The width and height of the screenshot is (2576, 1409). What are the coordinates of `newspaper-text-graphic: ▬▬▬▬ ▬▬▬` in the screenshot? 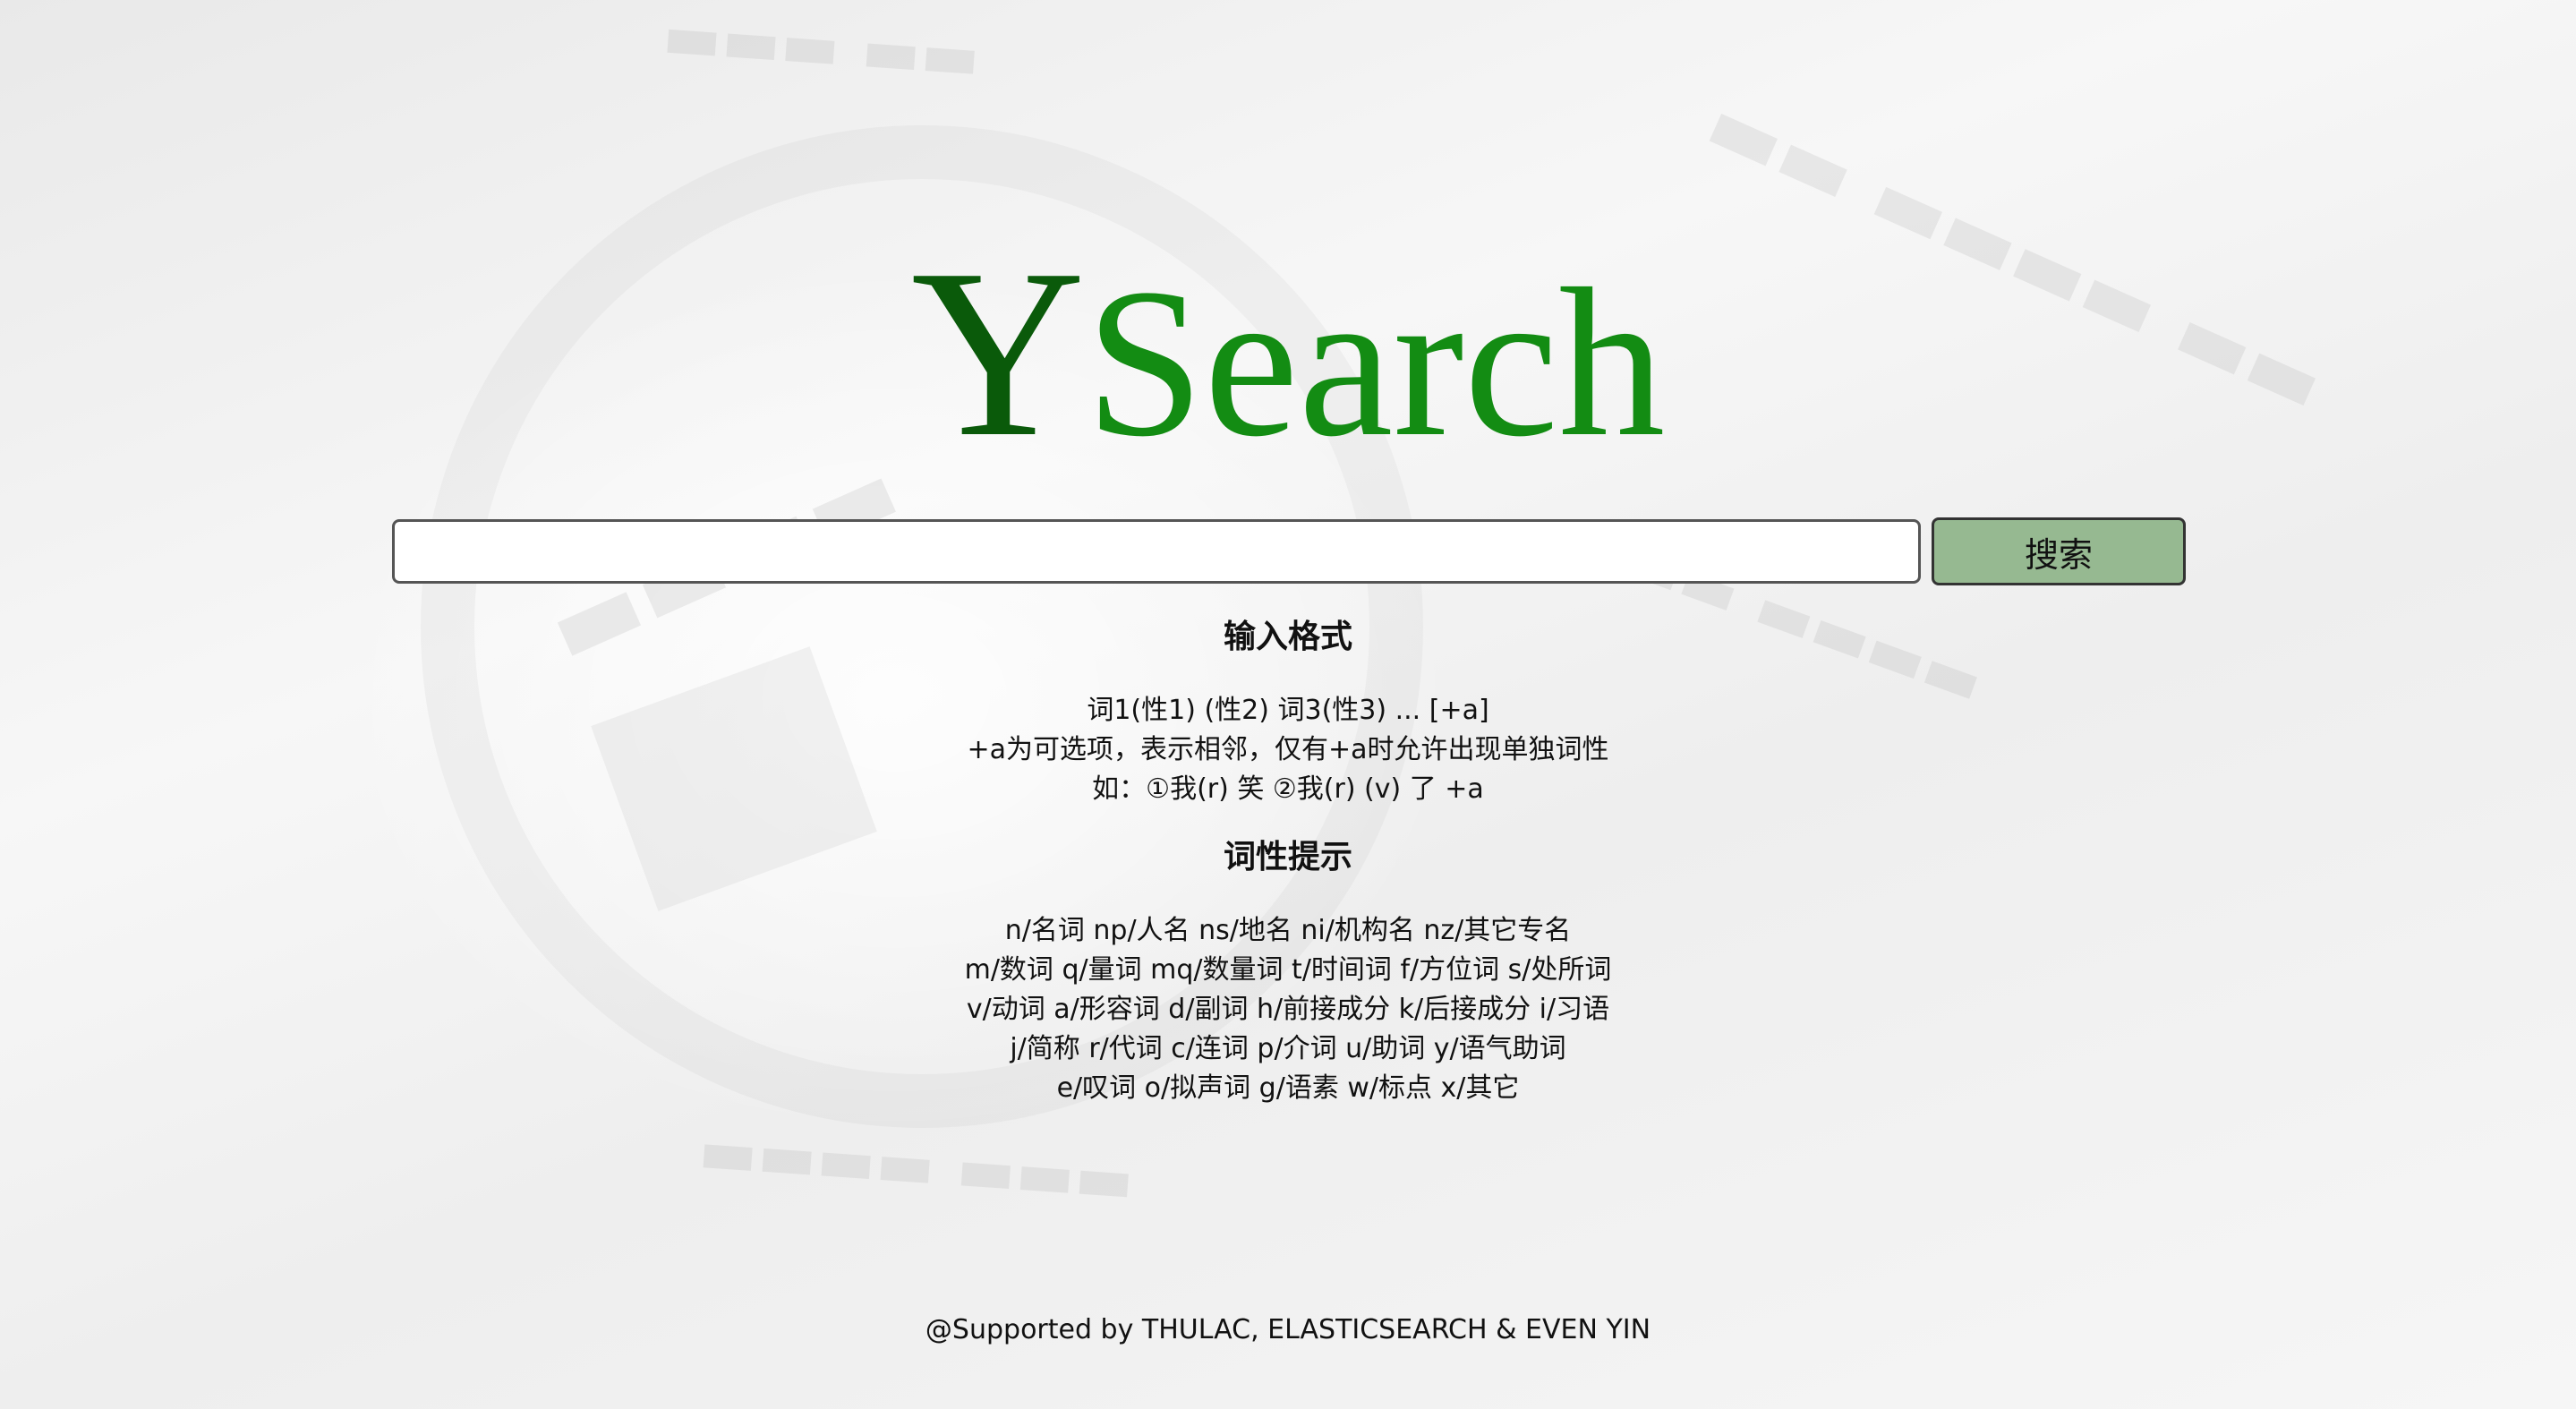 It's located at (916, 1165).